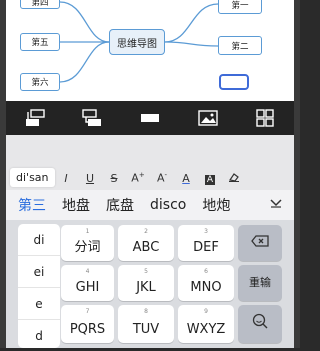 The width and height of the screenshot is (320, 351). Describe the element at coordinates (87, 231) in the screenshot. I see `key-number: 1` at that location.